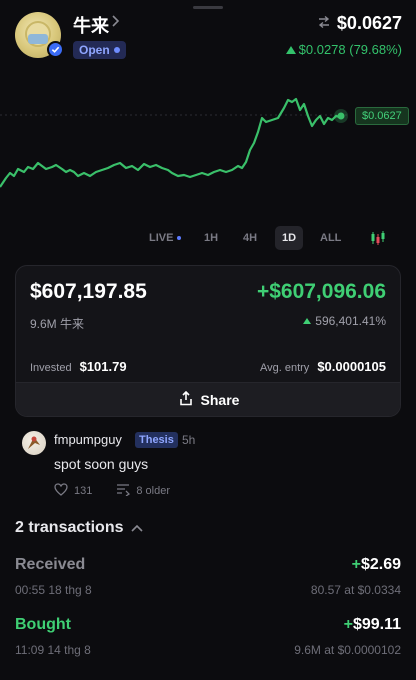 This screenshot has height=680, width=416. Describe the element at coordinates (61, 491) in the screenshot. I see `heart-icon` at that location.